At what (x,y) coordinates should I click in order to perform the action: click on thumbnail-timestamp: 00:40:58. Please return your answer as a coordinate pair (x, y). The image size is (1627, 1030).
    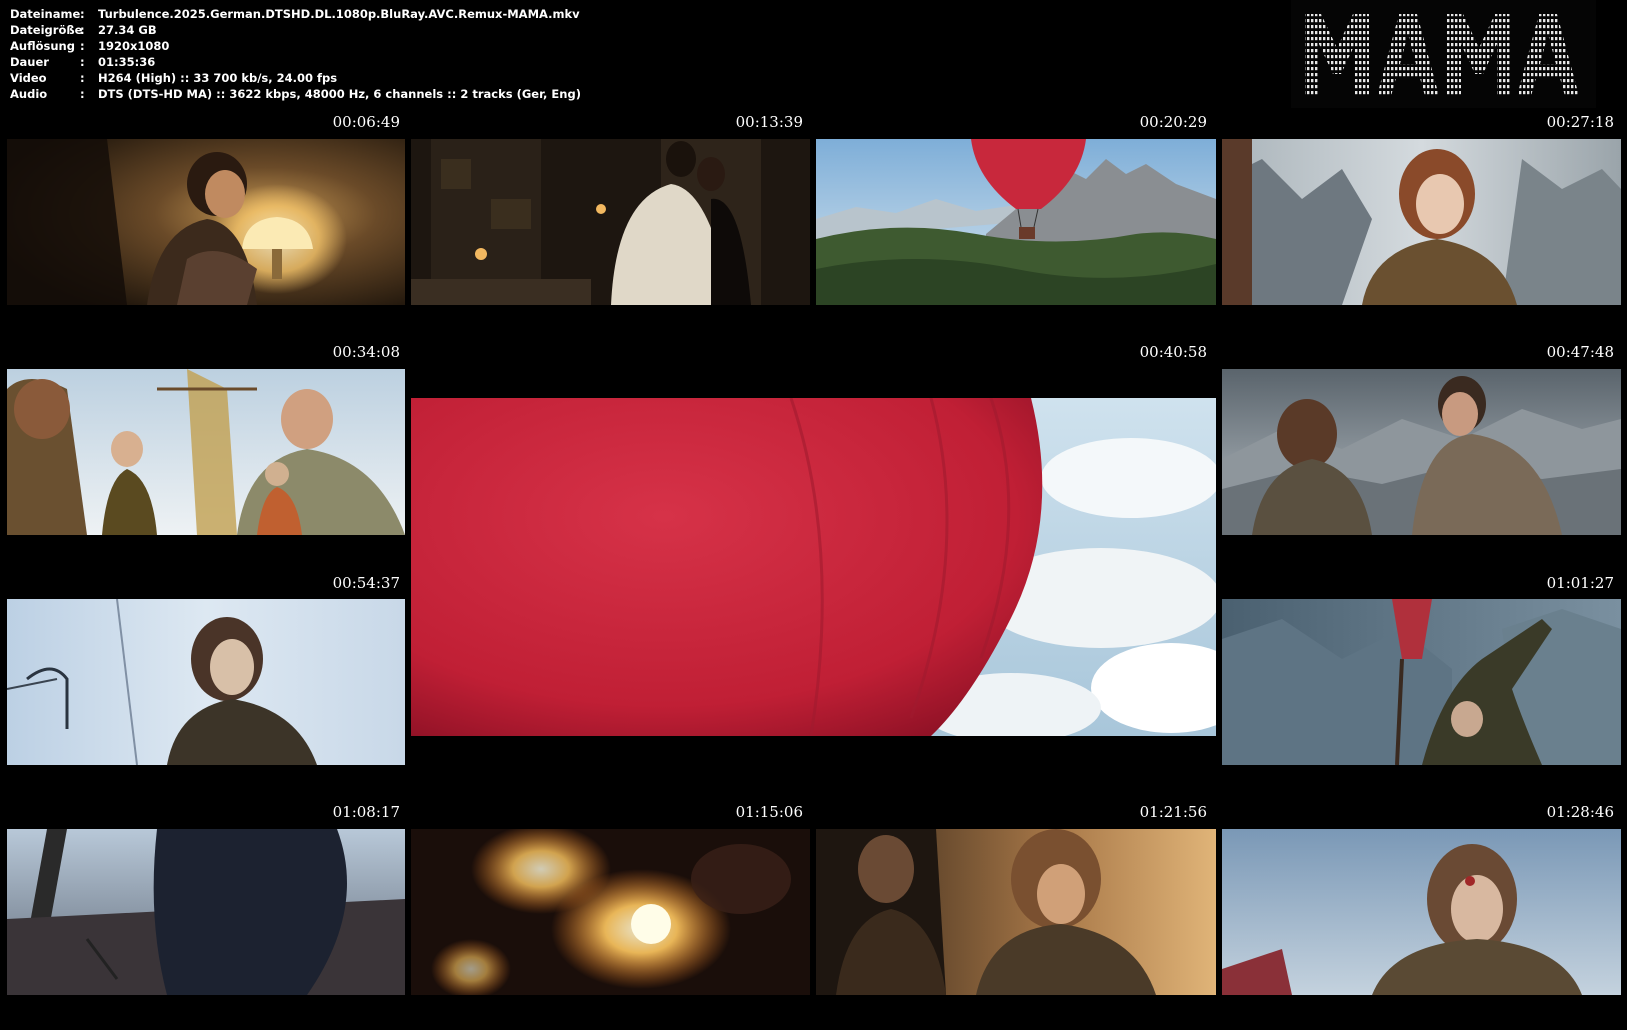
    Looking at the image, I should click on (1173, 352).